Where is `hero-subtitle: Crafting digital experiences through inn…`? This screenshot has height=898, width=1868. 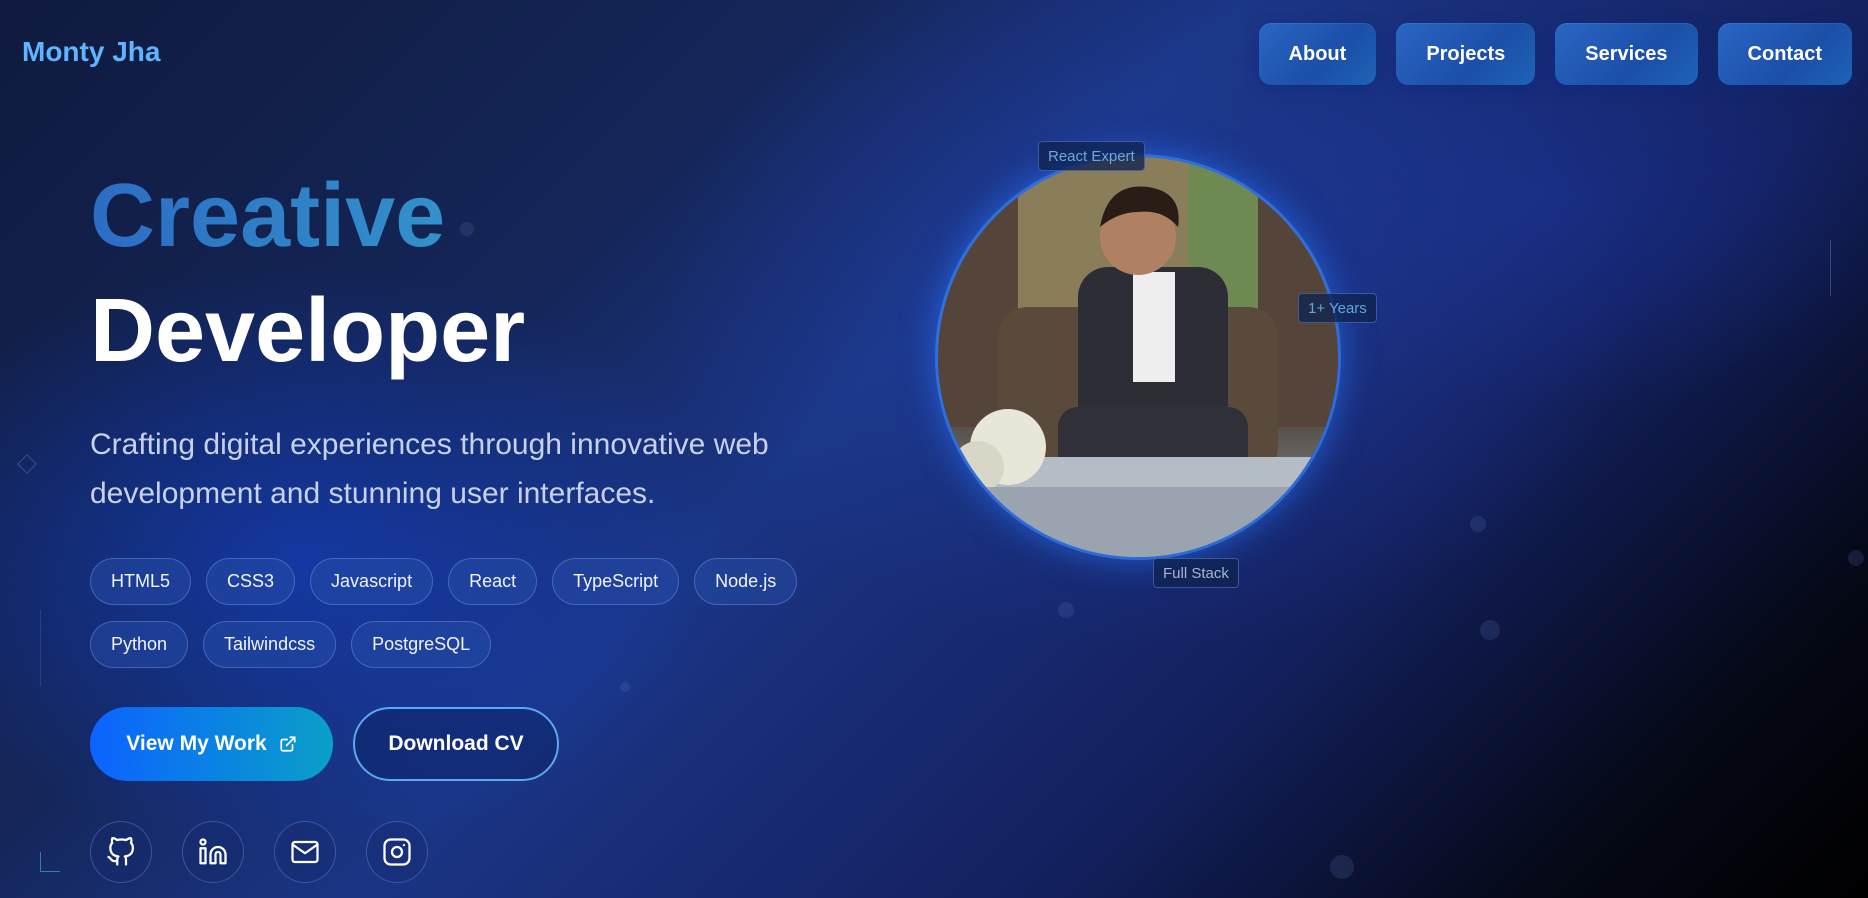
hero-subtitle: Crafting digital experiences through inn… is located at coordinates (429, 469).